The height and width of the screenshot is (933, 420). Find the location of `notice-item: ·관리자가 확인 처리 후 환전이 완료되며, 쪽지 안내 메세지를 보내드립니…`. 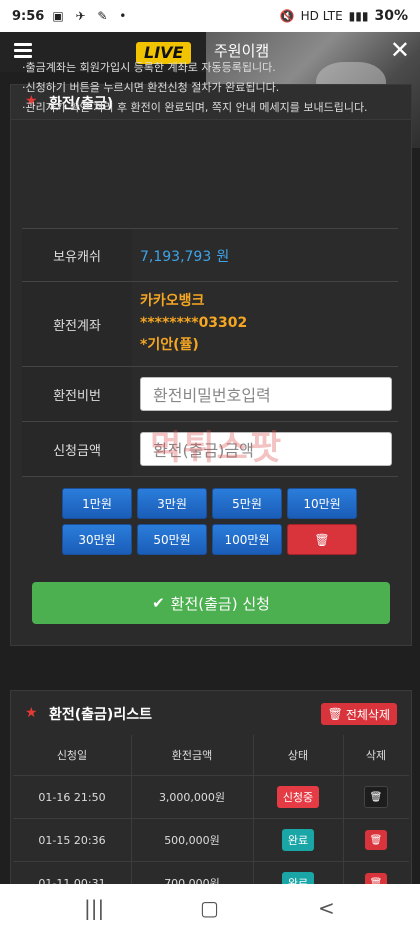

notice-item: ·관리자가 확인 처리 후 환전이 완료되며, 쪽지 안내 메세지를 보내드립니… is located at coordinates (195, 107).